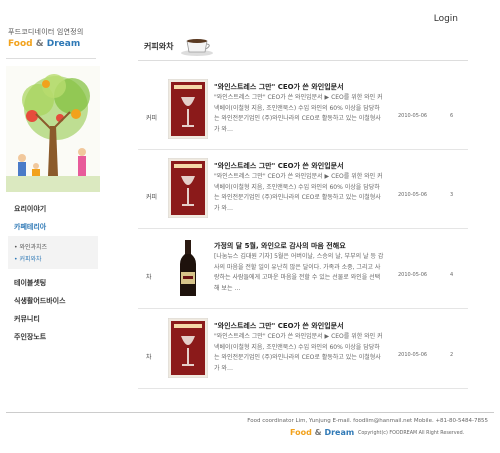 The image size is (500, 453). I want to click on brand-dream: Dream, so click(63, 44).